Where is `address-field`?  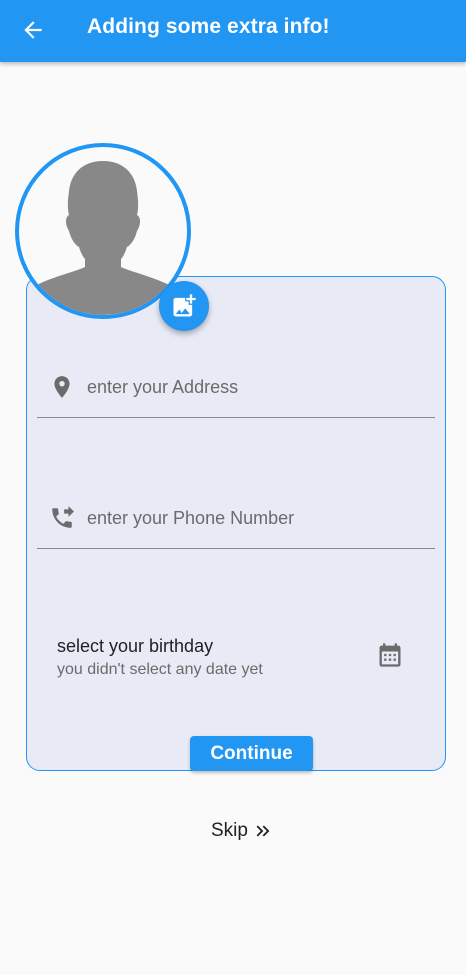
address-field is located at coordinates (236, 393).